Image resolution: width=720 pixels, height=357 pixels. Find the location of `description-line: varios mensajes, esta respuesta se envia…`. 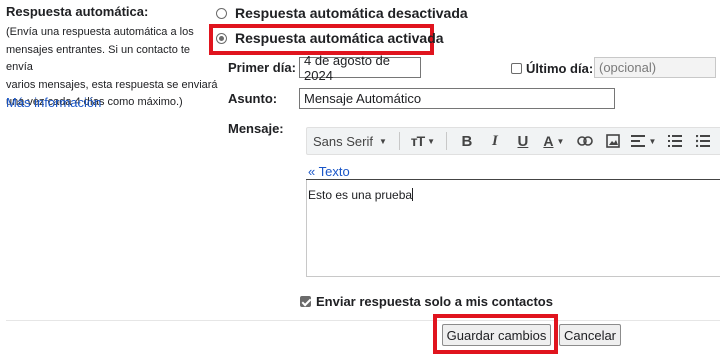

description-line: varios mensajes, esta respuesta se envia… is located at coordinates (112, 84).